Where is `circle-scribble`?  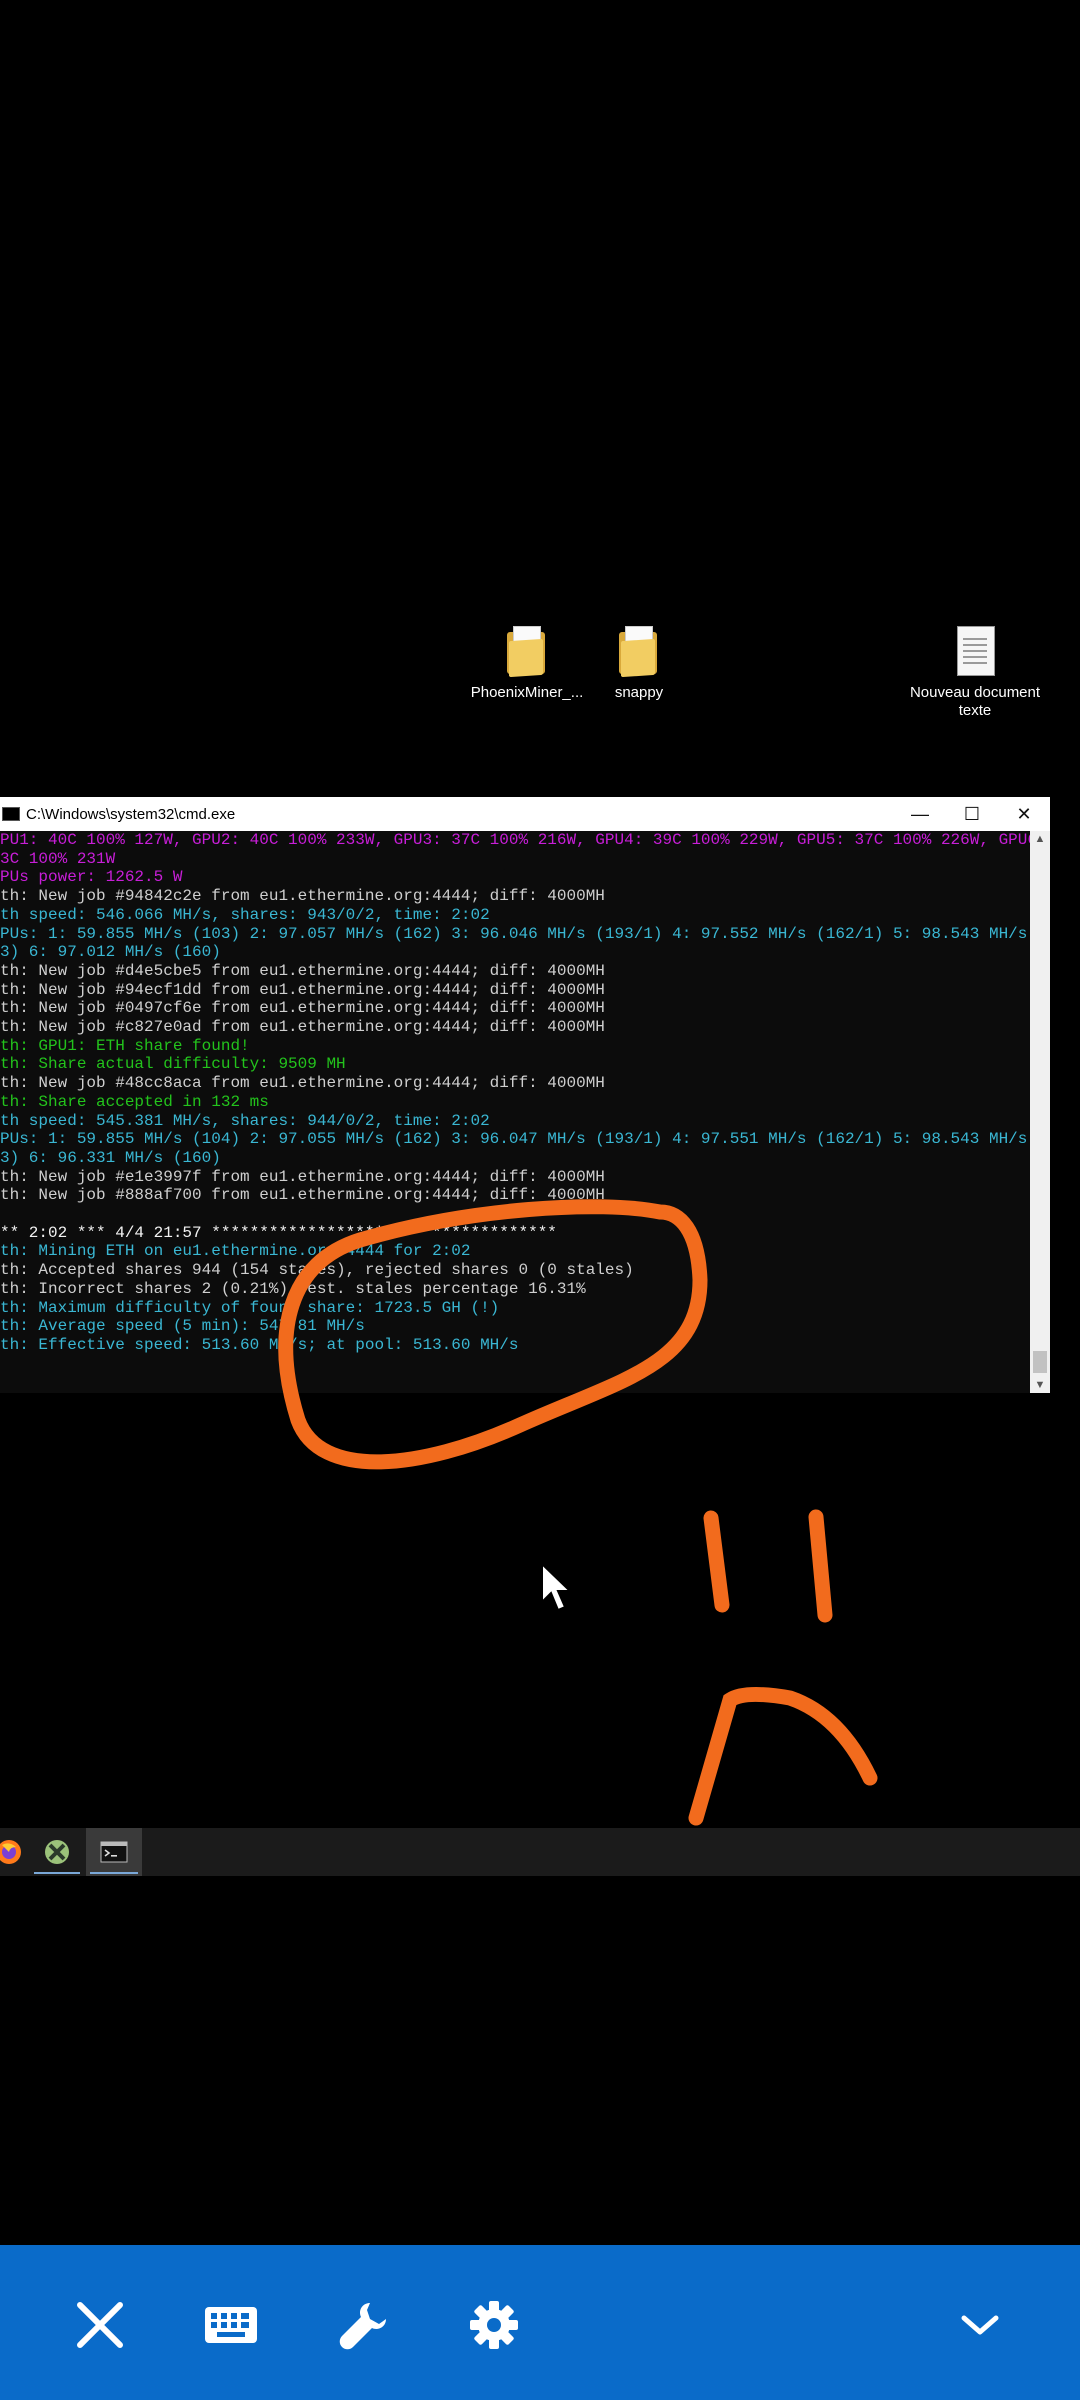 circle-scribble is located at coordinates (493, 1334).